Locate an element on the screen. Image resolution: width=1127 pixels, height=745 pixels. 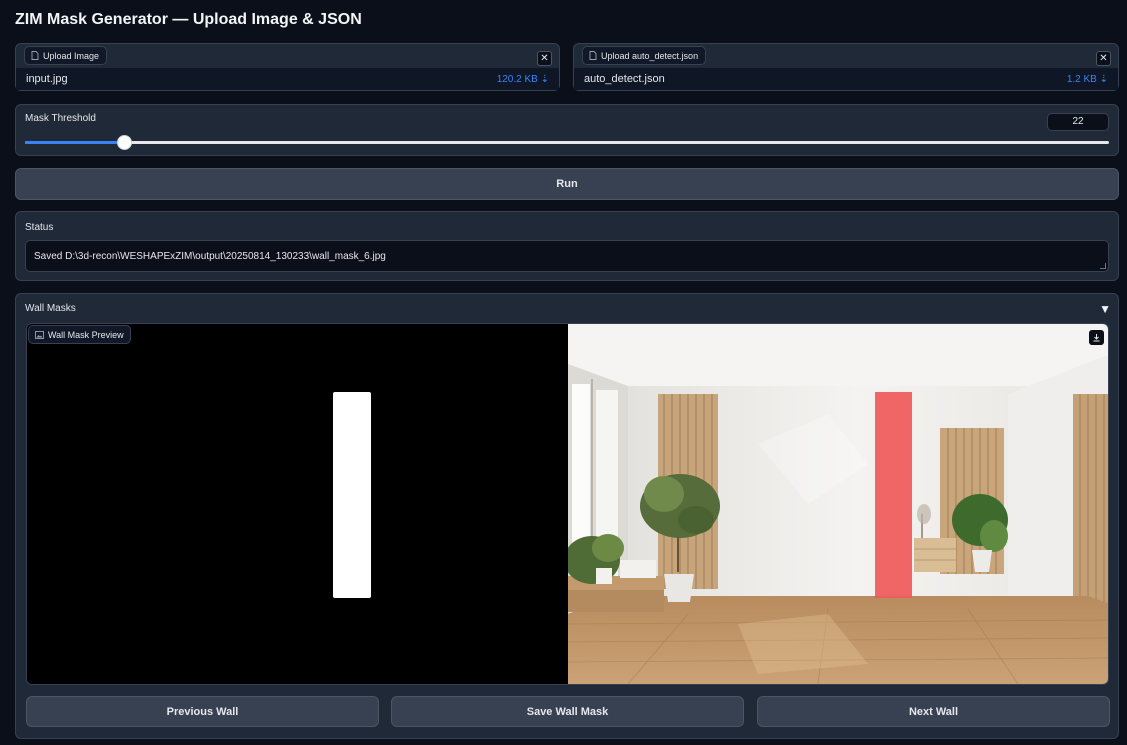
image-upload-label-tag: Upload Image is located at coordinates (66, 55).